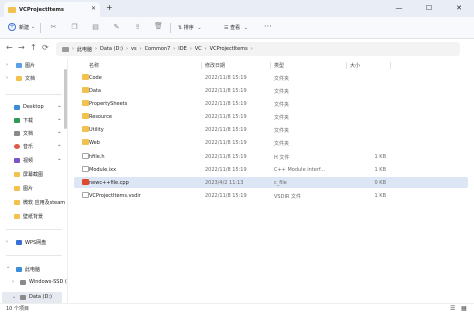  I want to click on sidebar-item-documents: 文档, so click(23, 133).